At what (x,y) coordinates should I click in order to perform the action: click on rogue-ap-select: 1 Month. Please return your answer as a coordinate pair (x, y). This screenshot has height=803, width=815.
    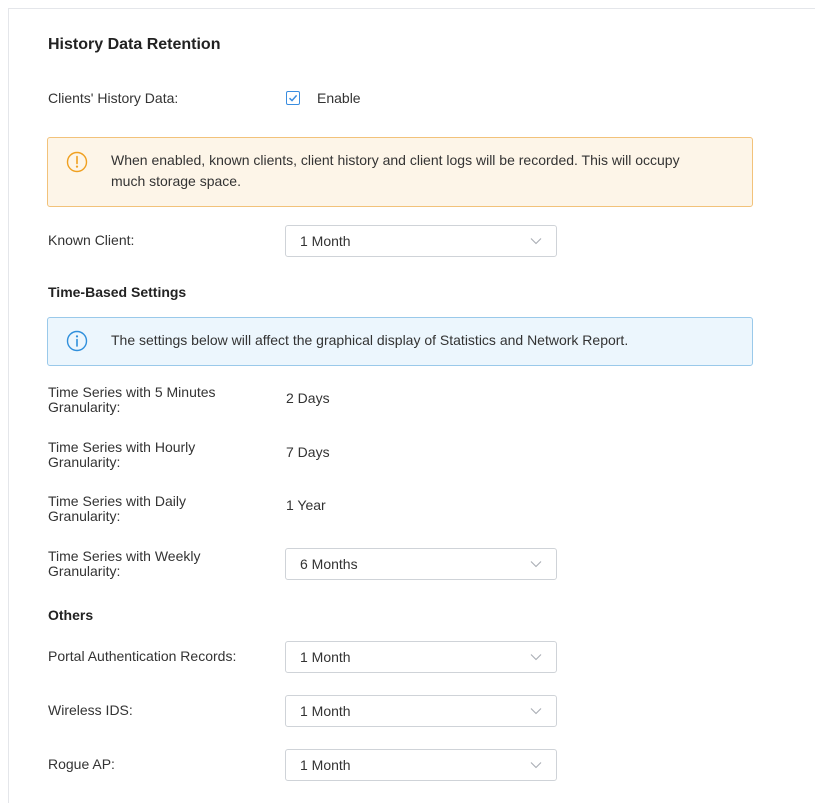
    Looking at the image, I should click on (421, 765).